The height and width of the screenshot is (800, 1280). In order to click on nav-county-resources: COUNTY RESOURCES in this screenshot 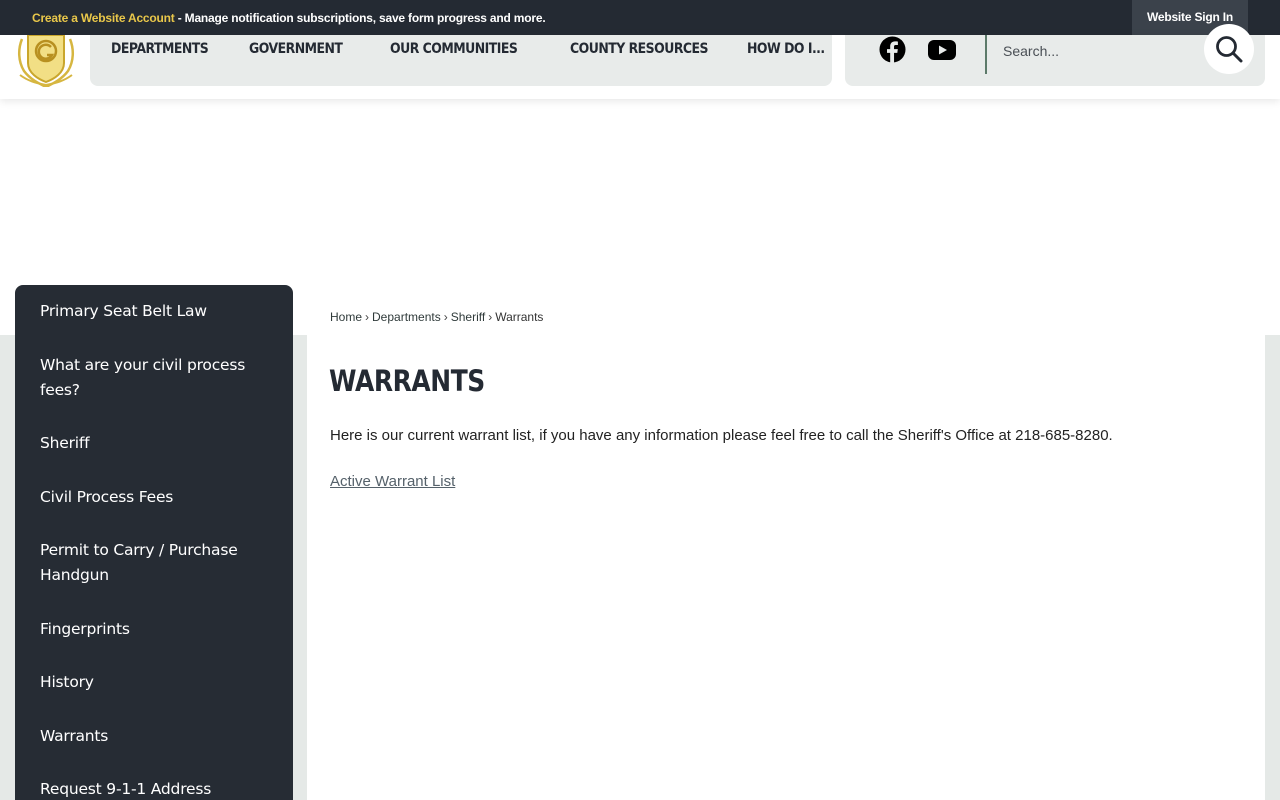, I will do `click(639, 49)`.